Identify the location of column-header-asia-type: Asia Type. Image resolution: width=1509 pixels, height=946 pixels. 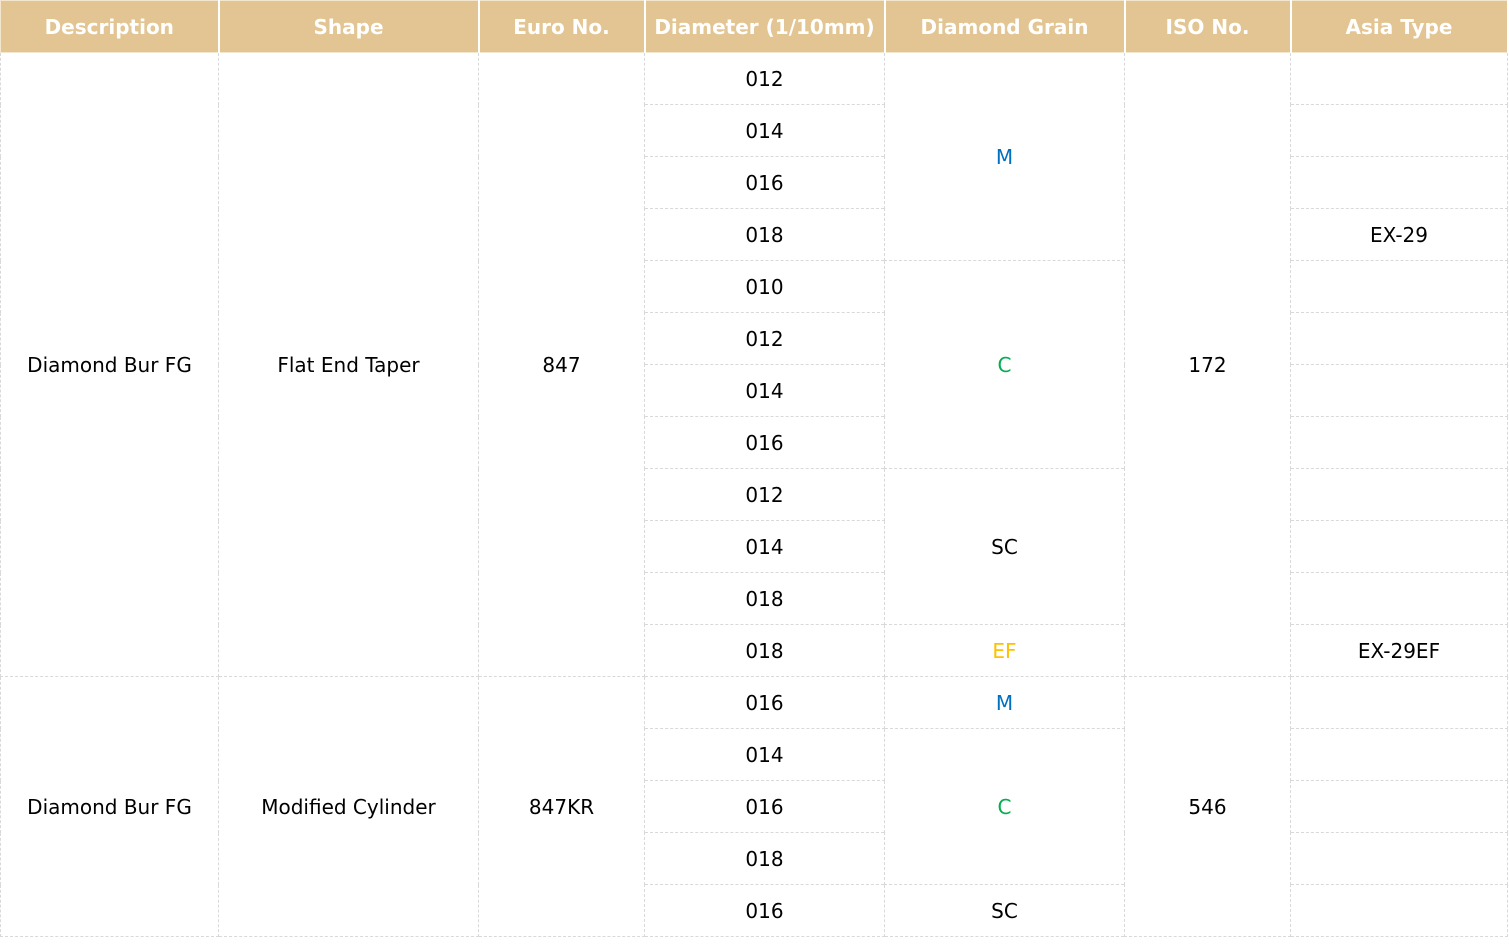
(1399, 26).